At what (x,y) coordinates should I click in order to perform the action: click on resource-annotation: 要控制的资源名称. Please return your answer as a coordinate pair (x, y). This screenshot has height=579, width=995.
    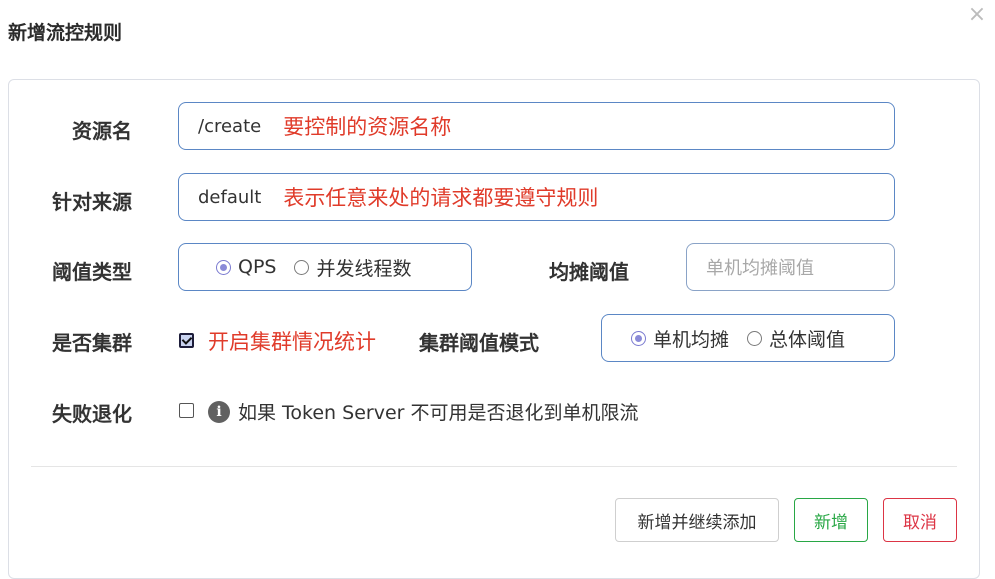
    Looking at the image, I should click on (367, 127).